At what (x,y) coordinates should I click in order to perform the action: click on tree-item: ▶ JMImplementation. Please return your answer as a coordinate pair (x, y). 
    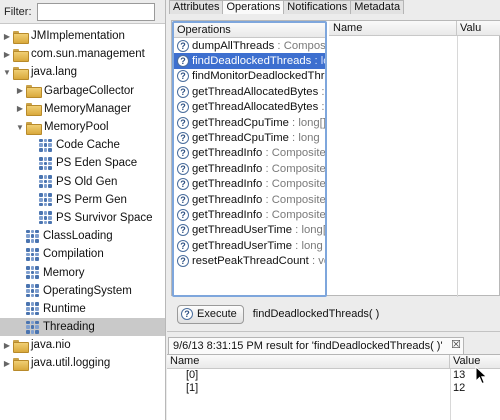
    Looking at the image, I should click on (82, 36).